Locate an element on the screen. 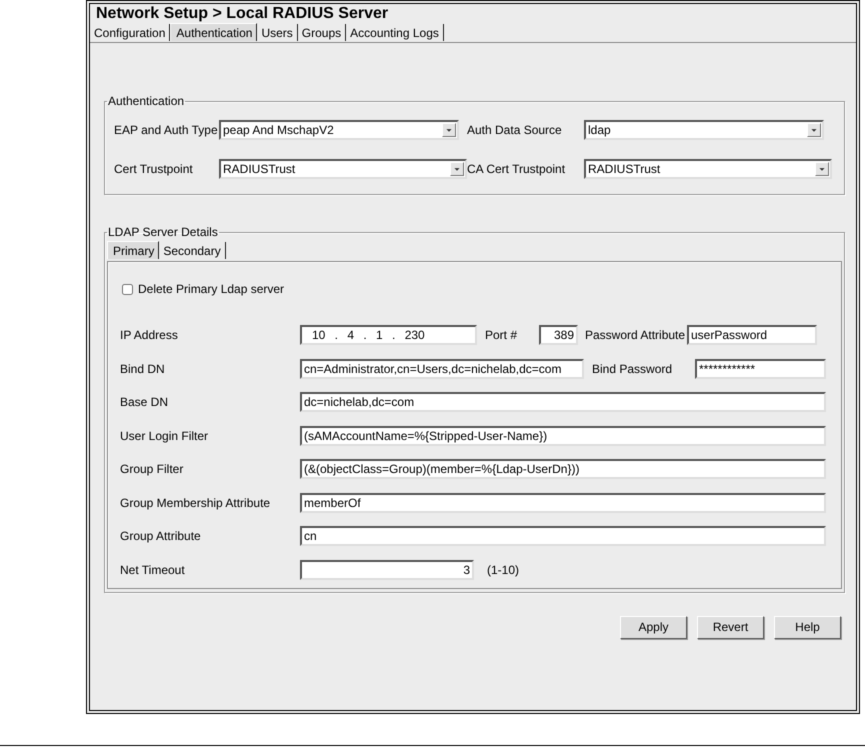 This screenshot has width=865, height=752. field-label: User Login Filter is located at coordinates (165, 435).